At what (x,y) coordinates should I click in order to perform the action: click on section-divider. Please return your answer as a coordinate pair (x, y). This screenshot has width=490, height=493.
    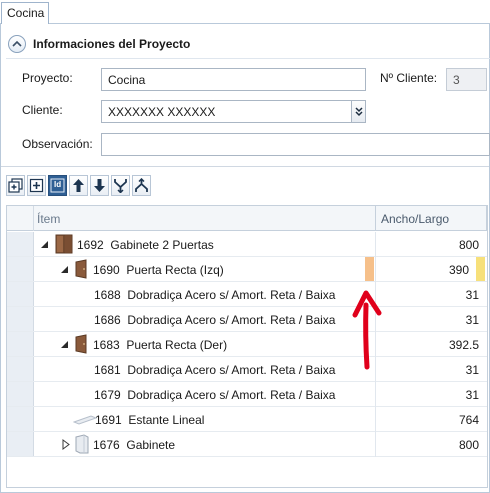
    Looking at the image, I should click on (248, 58).